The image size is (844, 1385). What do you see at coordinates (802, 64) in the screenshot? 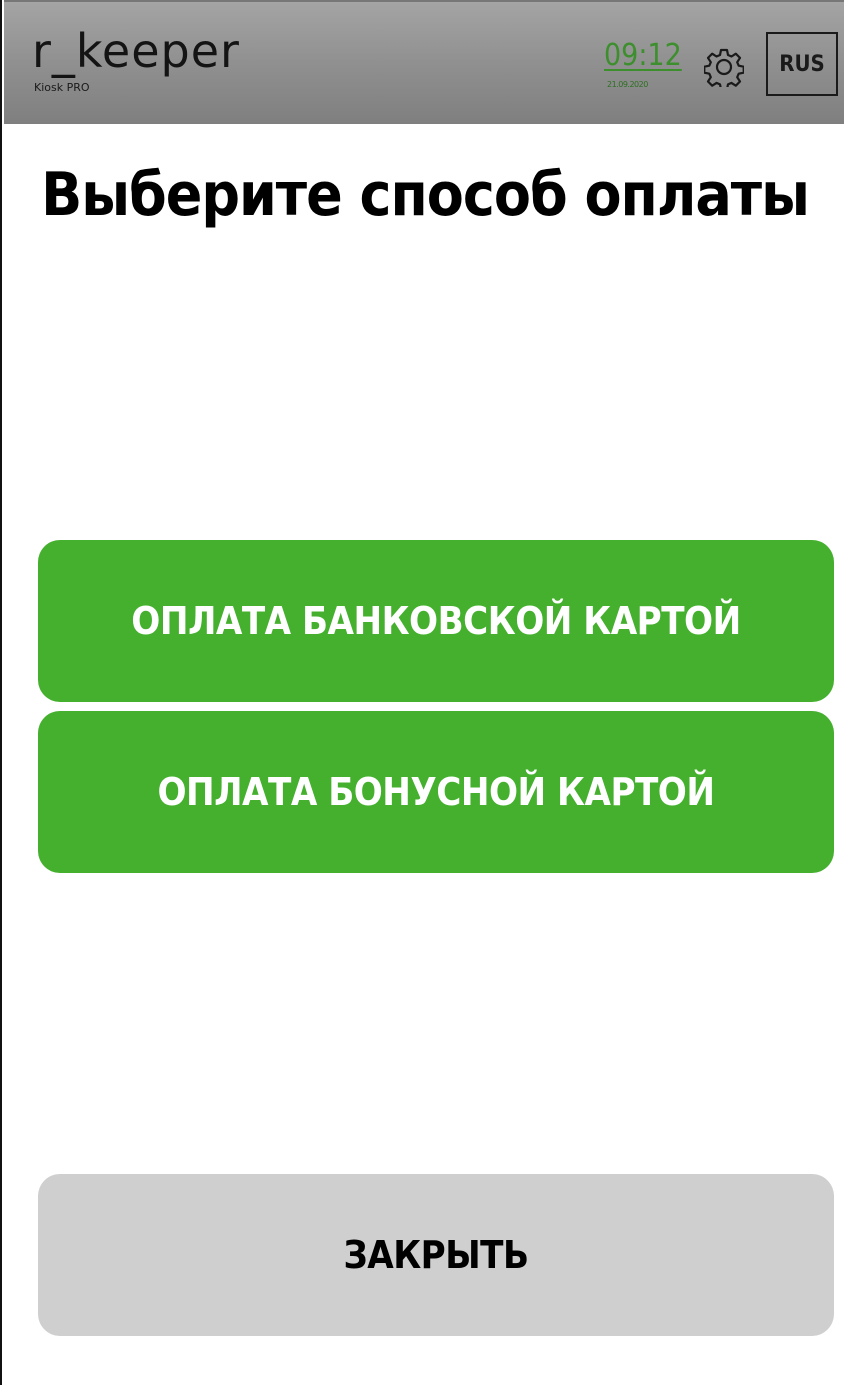
I see `language-button: RUS` at bounding box center [802, 64].